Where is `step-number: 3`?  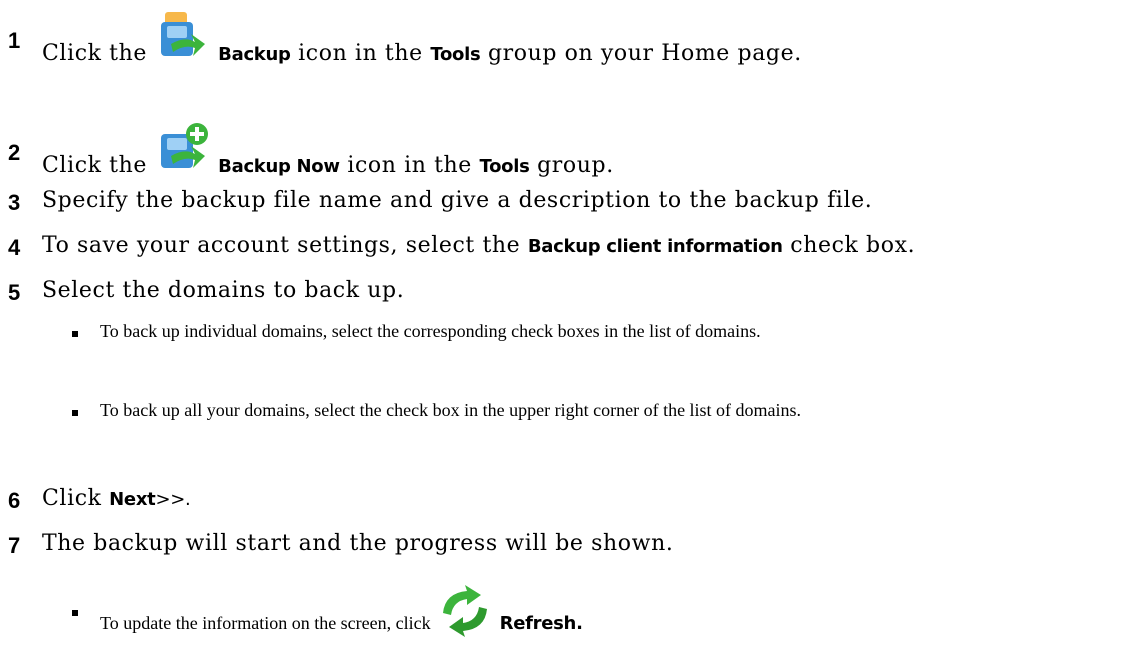 step-number: 3 is located at coordinates (14, 202).